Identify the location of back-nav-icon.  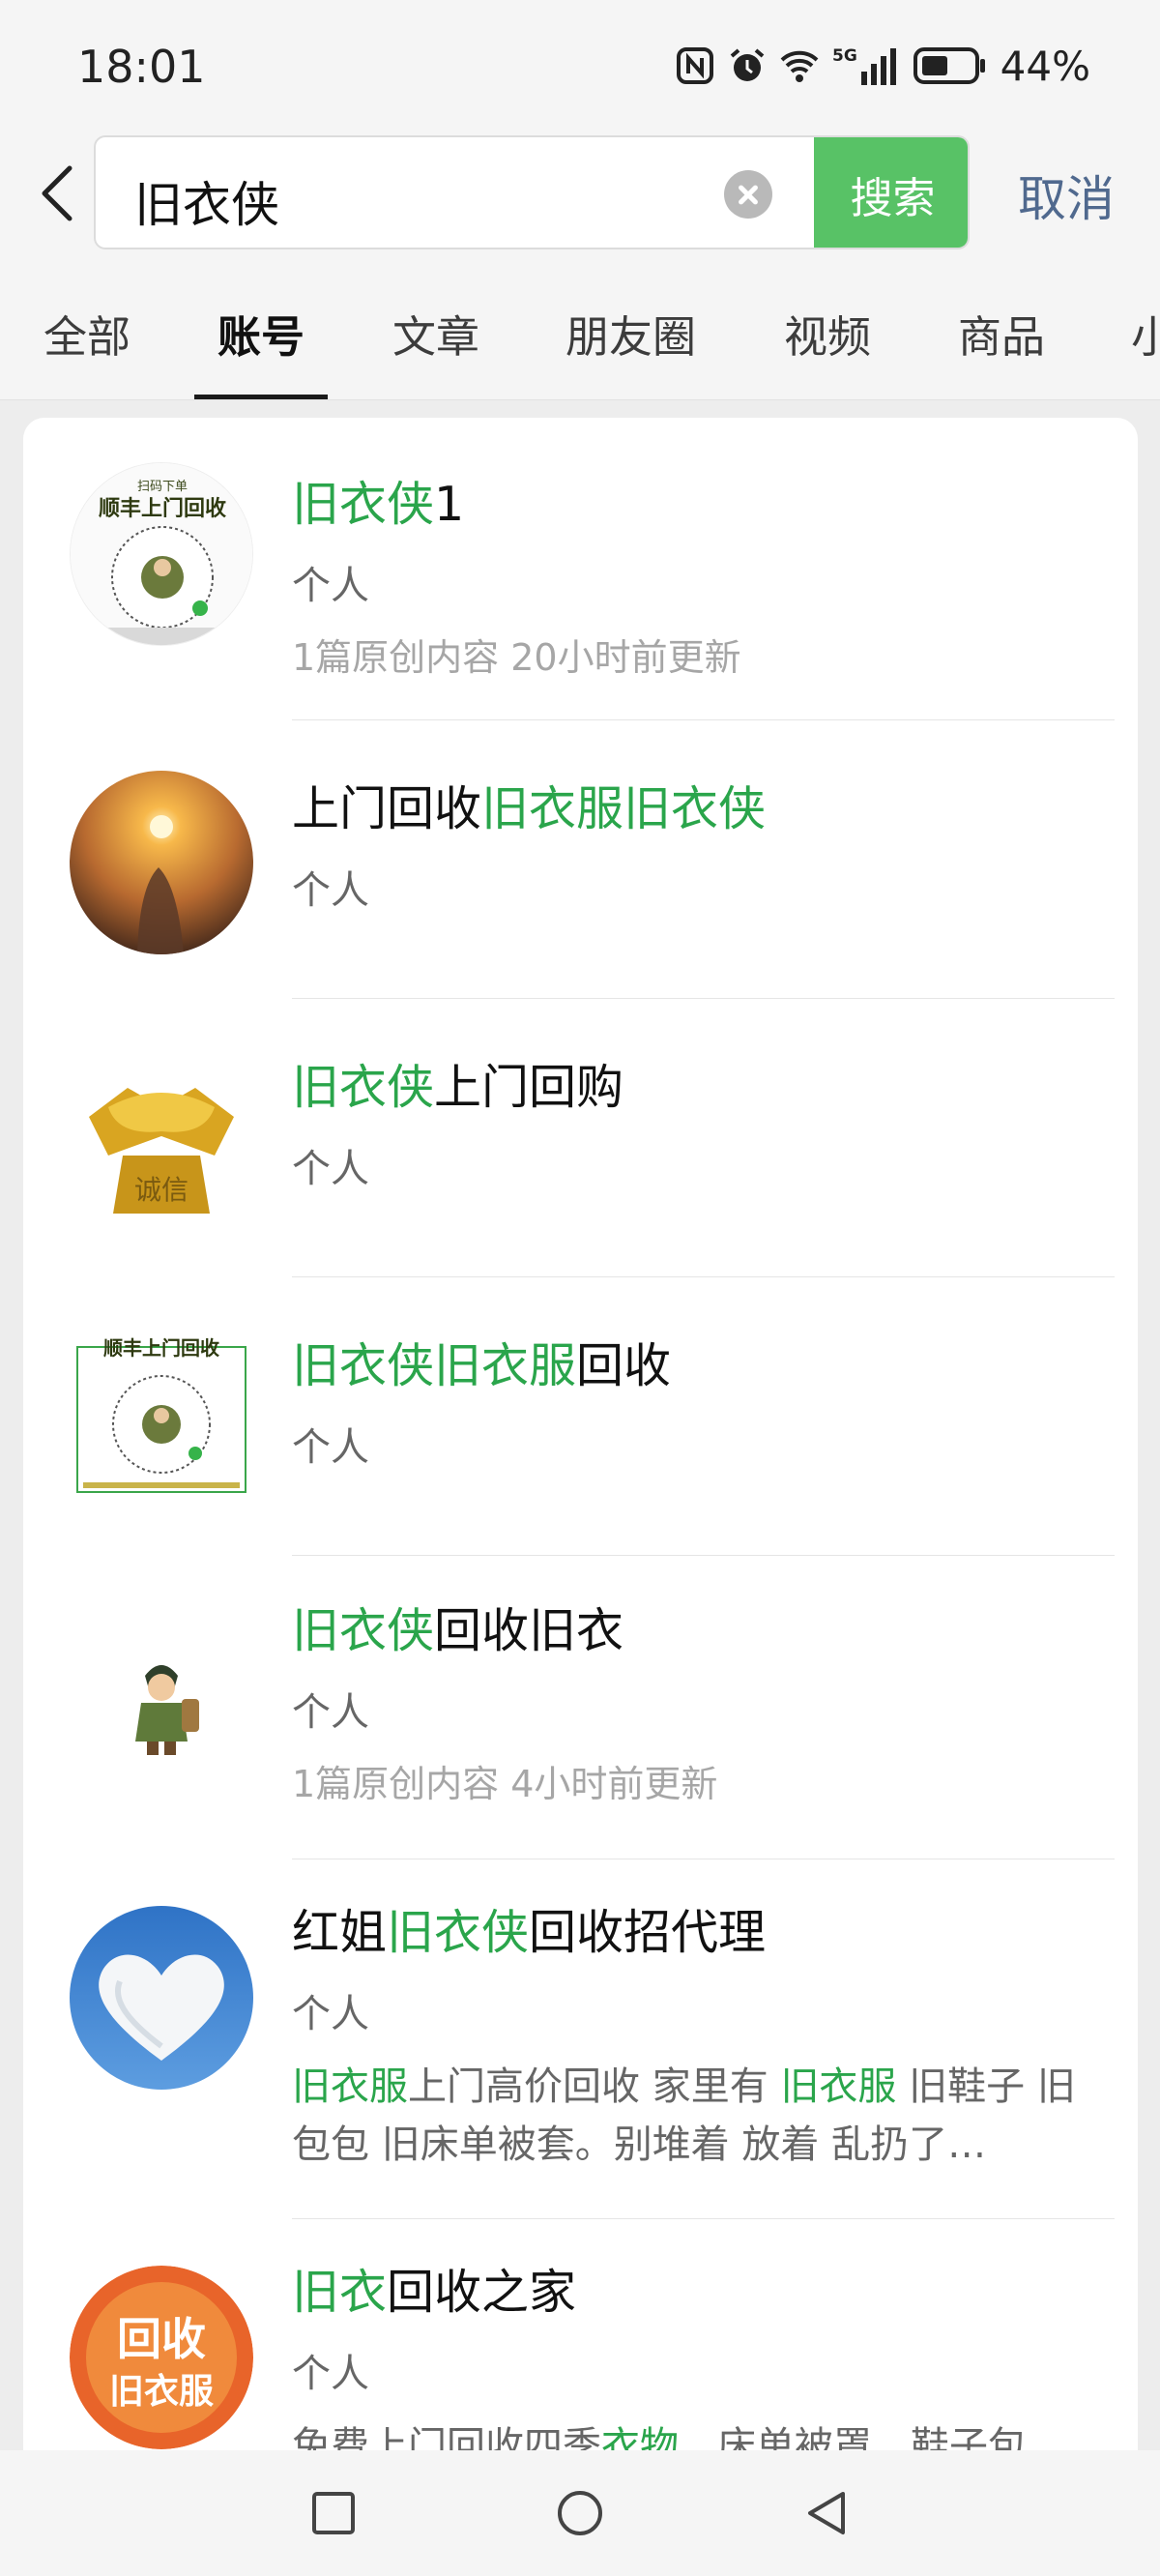
(827, 2513).